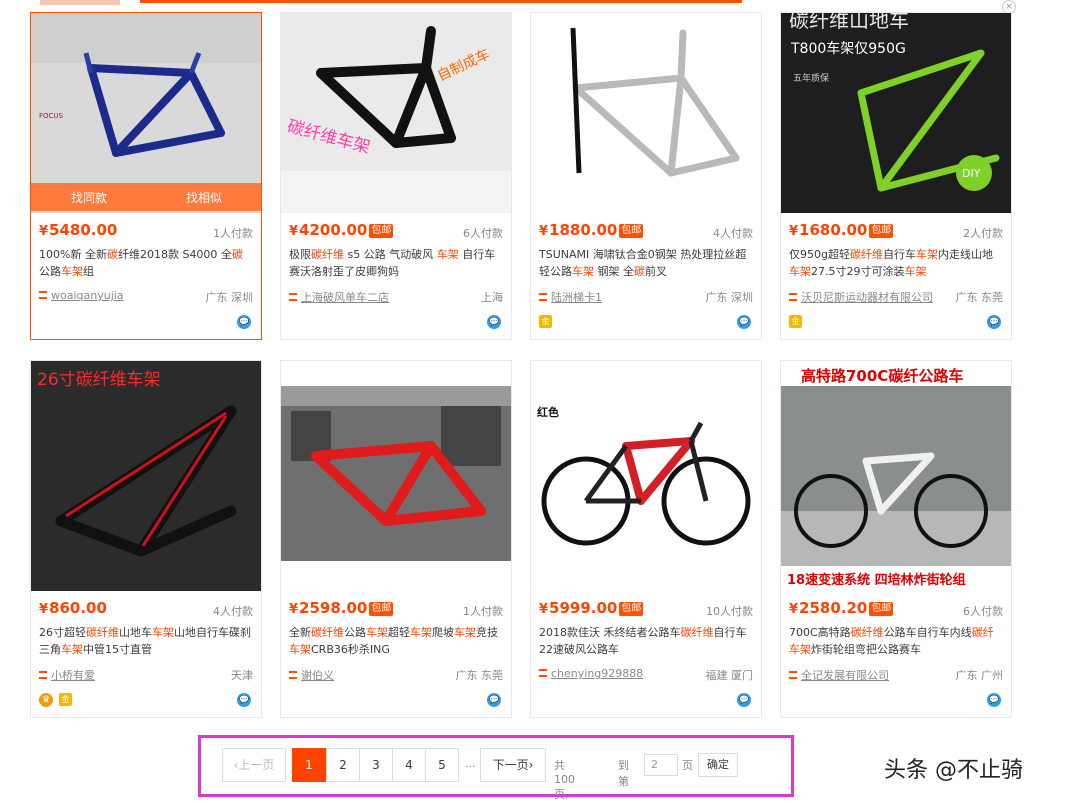  I want to click on confirm-button: 确定, so click(718, 765).